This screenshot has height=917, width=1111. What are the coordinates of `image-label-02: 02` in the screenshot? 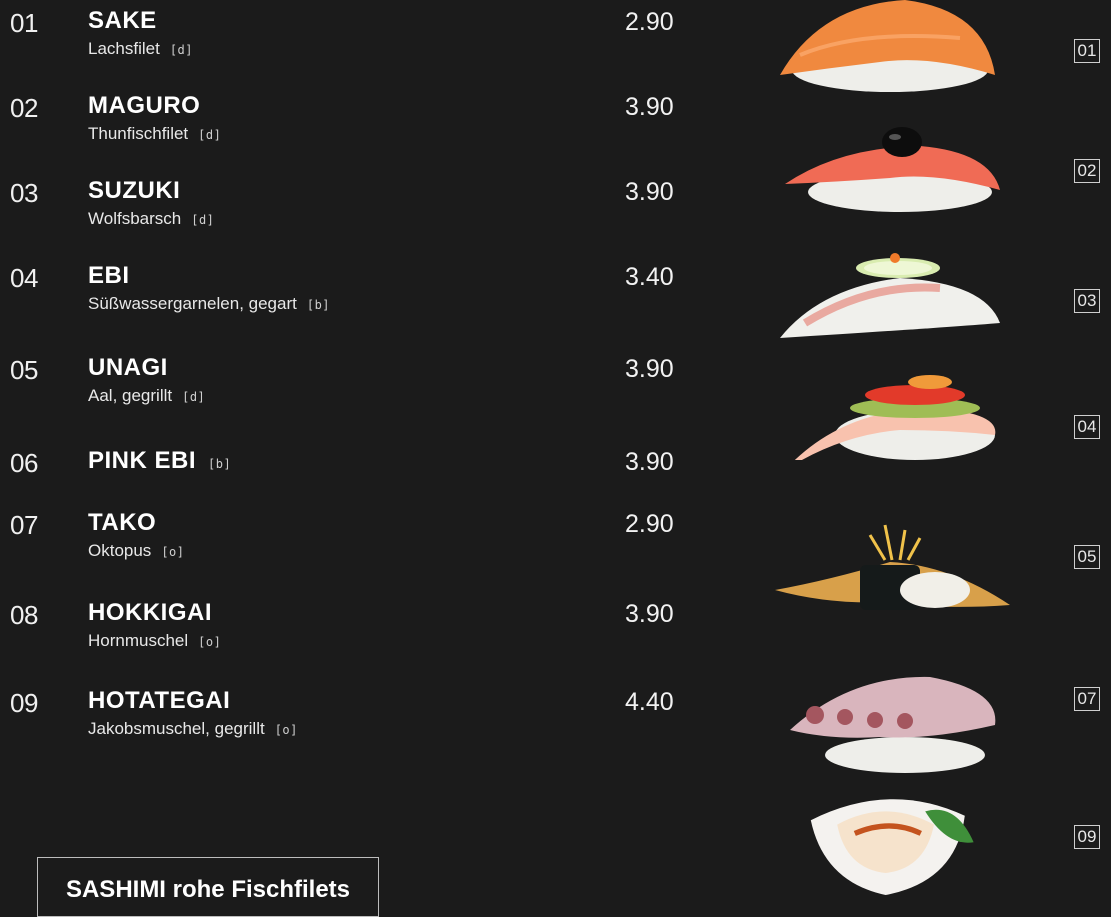 It's located at (1087, 171).